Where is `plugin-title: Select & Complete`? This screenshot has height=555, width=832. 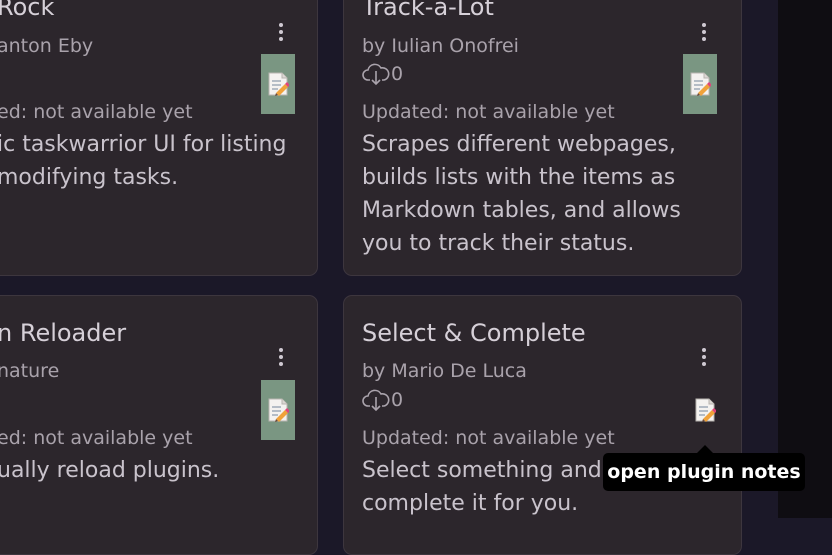
plugin-title: Select & Complete is located at coordinates (474, 333).